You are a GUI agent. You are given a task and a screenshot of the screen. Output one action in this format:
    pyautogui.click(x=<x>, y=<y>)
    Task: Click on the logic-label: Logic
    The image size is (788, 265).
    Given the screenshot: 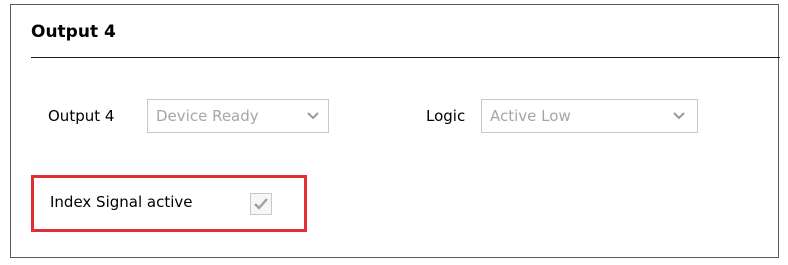 What is the action you would take?
    pyautogui.click(x=446, y=116)
    